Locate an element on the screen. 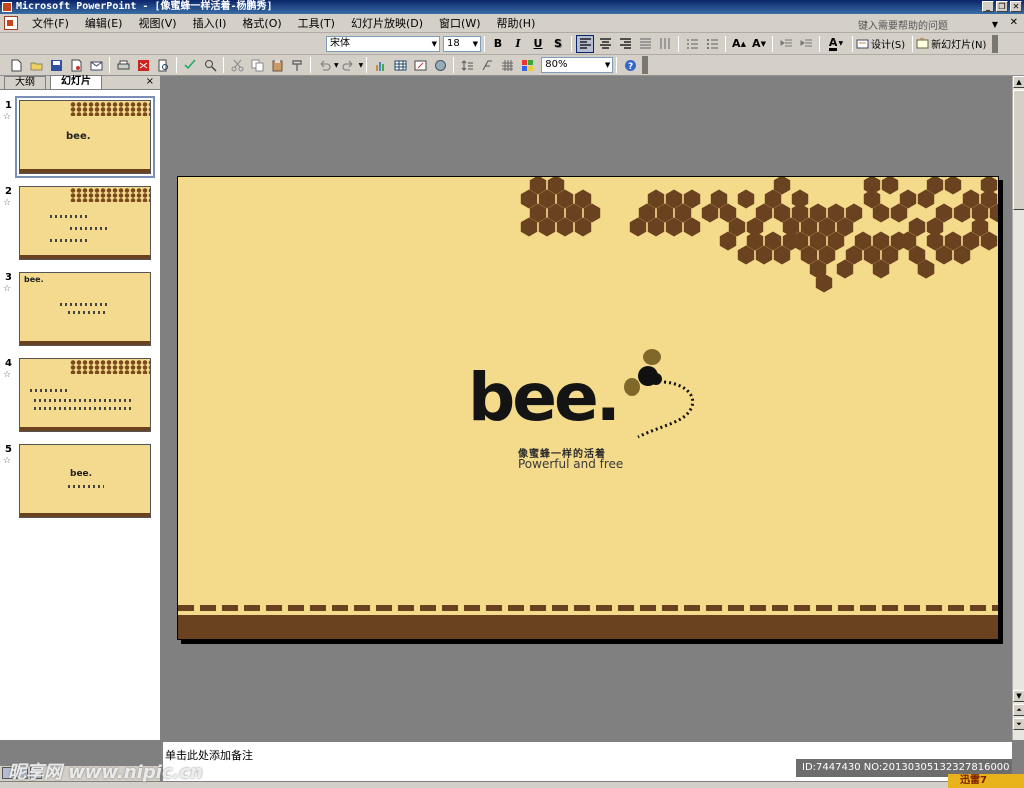 The image size is (1024, 788). italic-button: I is located at coordinates (518, 44).